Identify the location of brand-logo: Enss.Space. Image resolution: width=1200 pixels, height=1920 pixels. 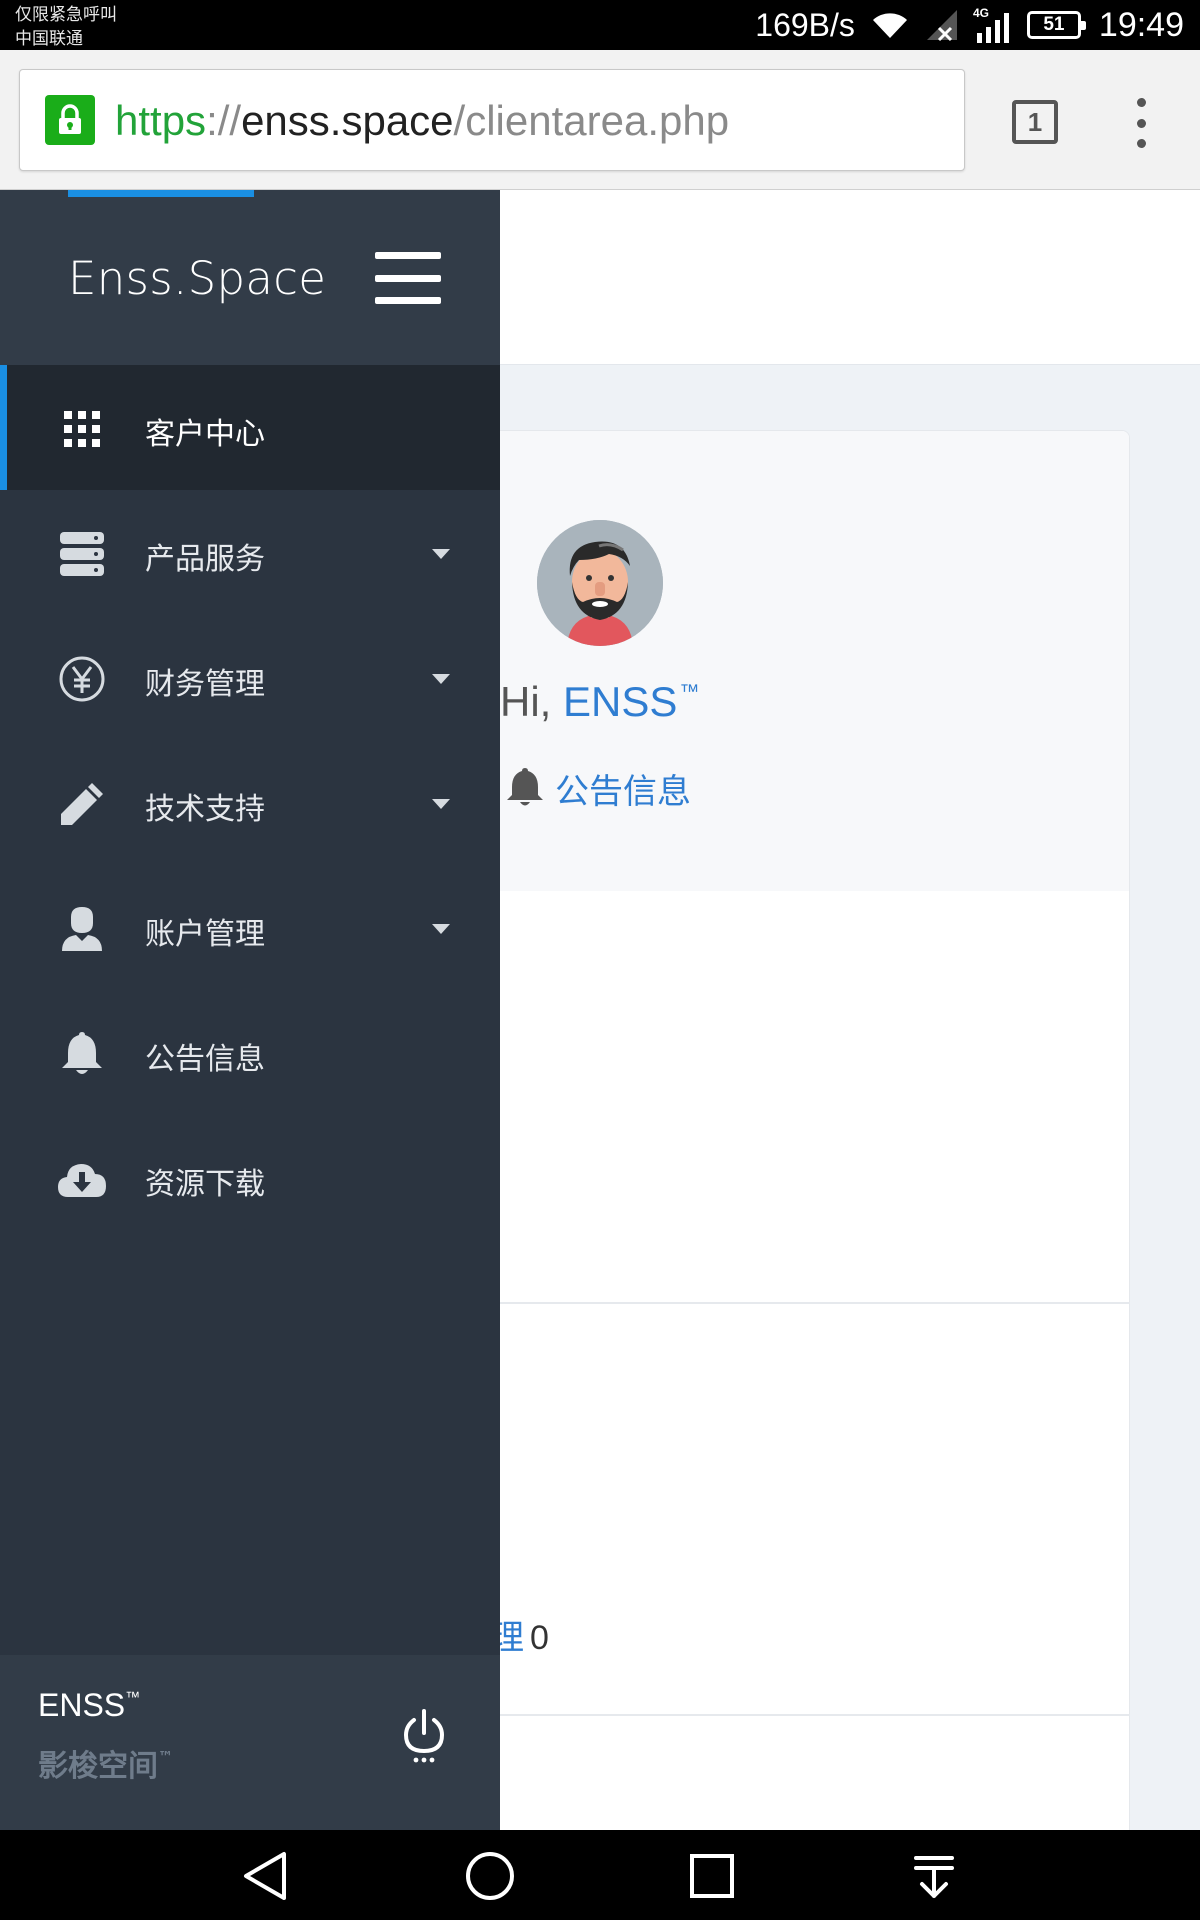
(197, 278).